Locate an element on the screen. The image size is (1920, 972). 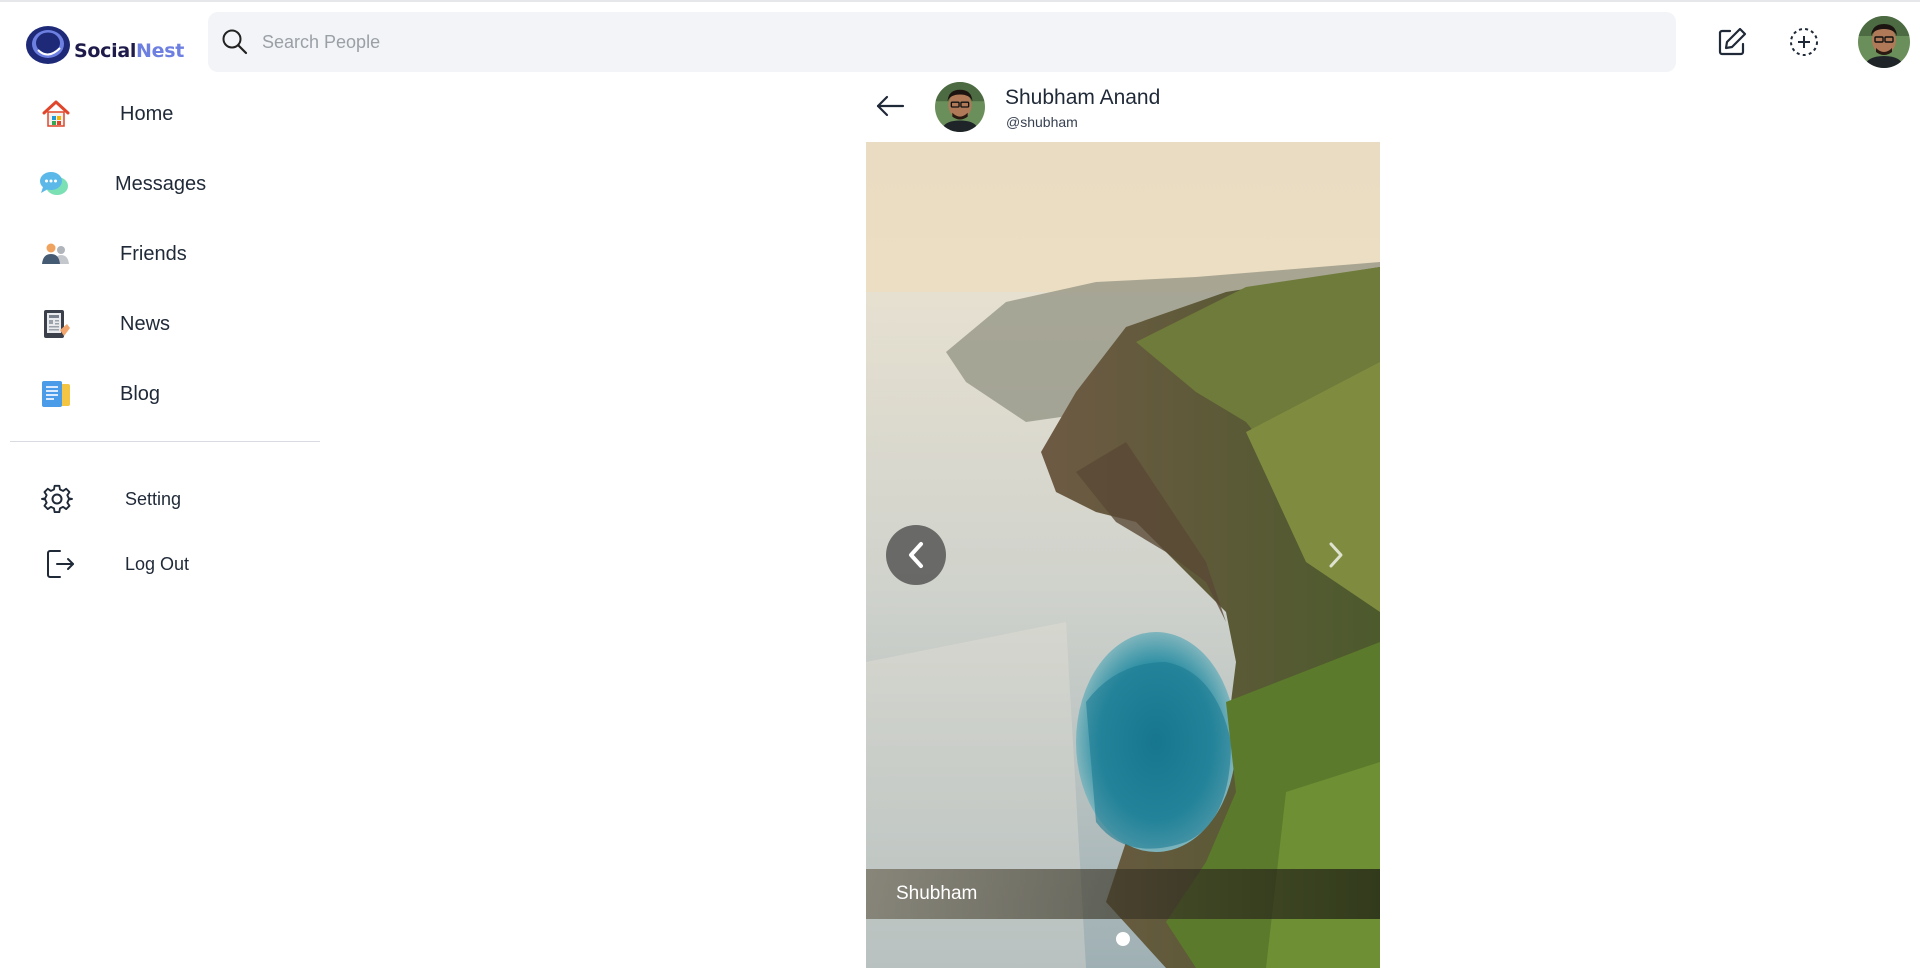
sidebar-item-setting: Setting is located at coordinates (160, 499).